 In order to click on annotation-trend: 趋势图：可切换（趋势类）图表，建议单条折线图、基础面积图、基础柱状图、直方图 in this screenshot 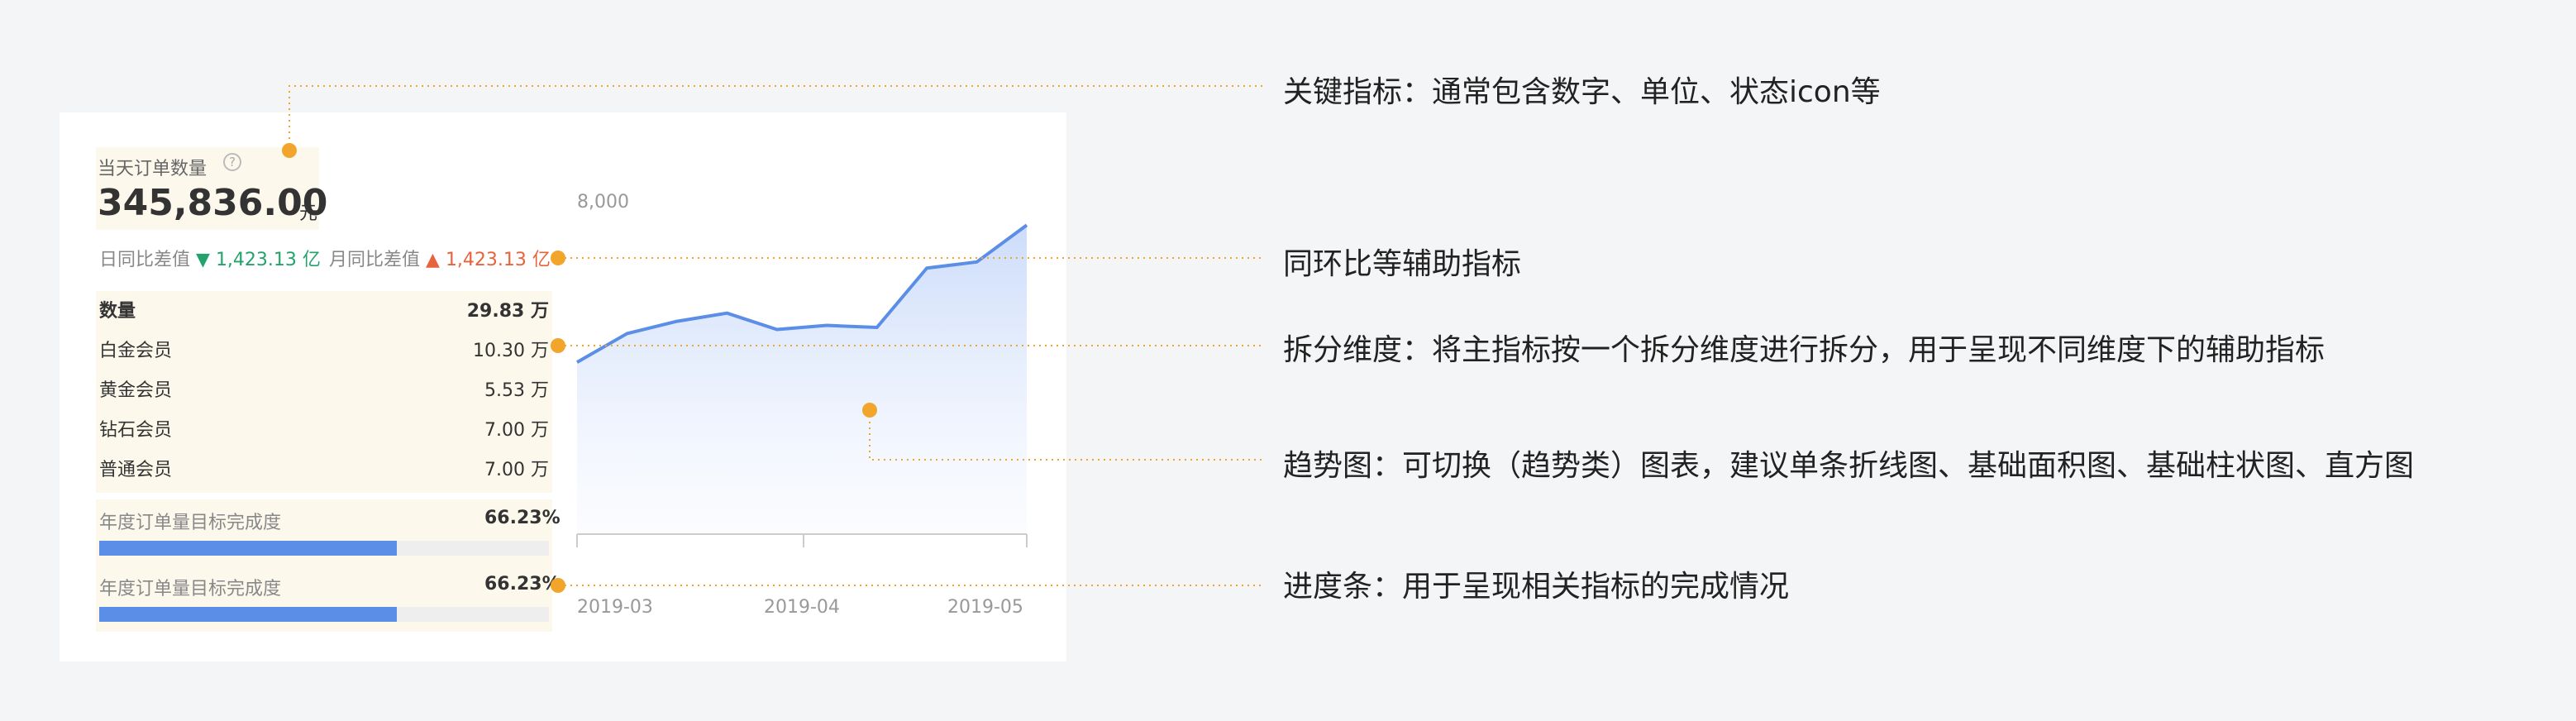, I will do `click(1849, 466)`.